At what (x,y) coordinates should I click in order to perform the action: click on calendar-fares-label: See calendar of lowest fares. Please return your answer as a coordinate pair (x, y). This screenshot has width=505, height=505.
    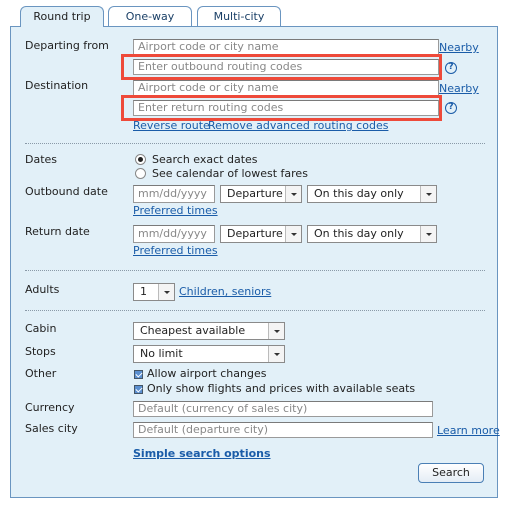
    Looking at the image, I should click on (230, 173).